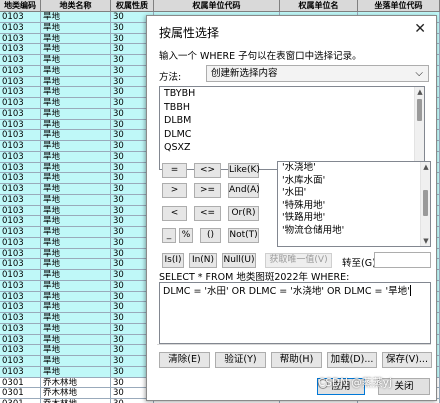 The image size is (440, 403). Describe the element at coordinates (184, 360) in the screenshot. I see `clear-button: 清除(E)` at that location.